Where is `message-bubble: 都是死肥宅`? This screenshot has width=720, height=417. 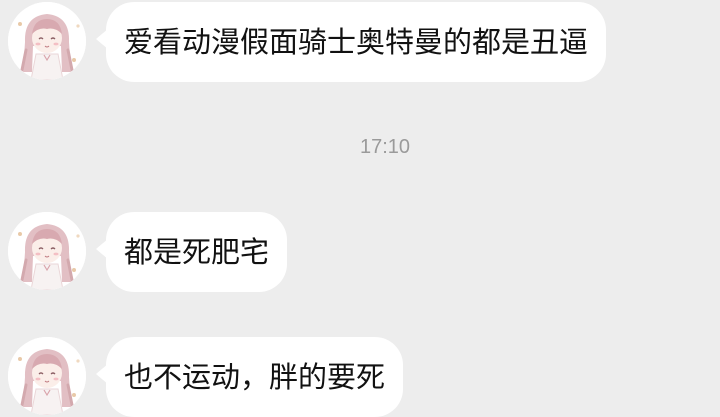 message-bubble: 都是死肥宅 is located at coordinates (197, 252).